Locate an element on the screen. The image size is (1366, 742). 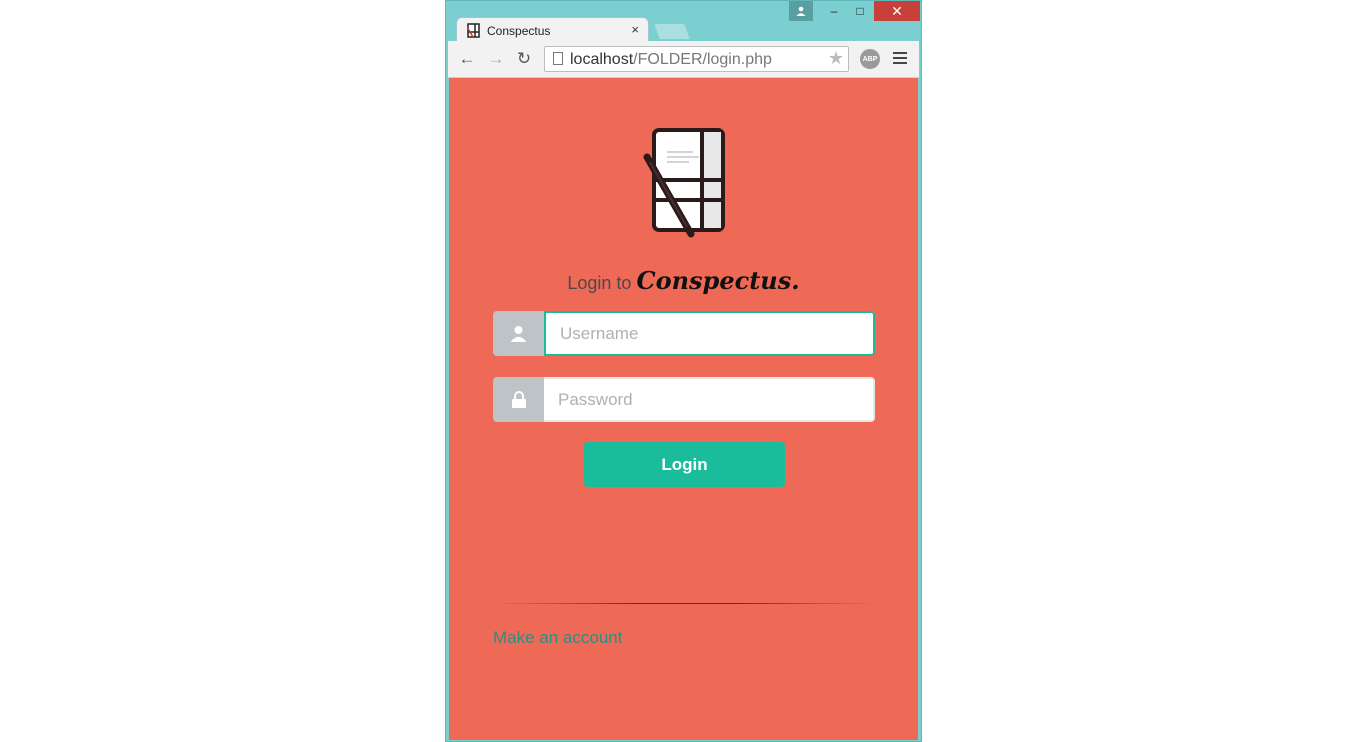
reload-icon: ↻ is located at coordinates (524, 59).